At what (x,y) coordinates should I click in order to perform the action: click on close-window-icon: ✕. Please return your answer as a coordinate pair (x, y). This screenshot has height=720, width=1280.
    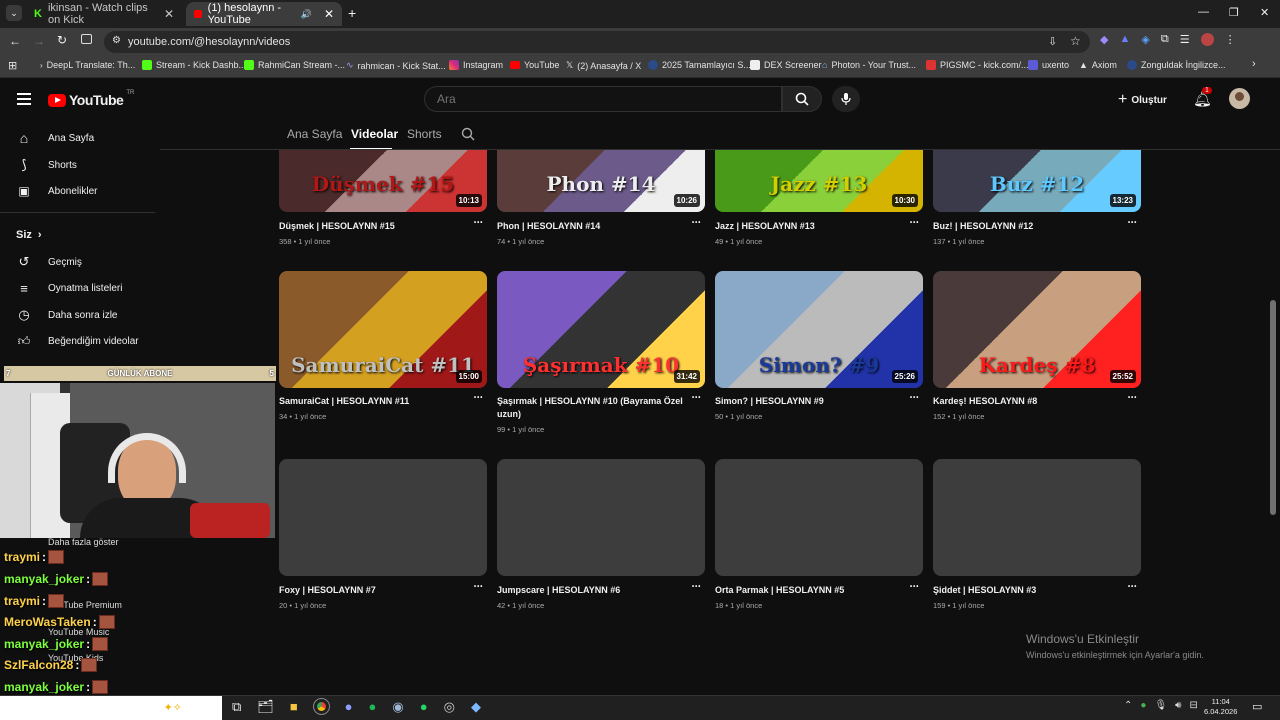
    Looking at the image, I should click on (1264, 12).